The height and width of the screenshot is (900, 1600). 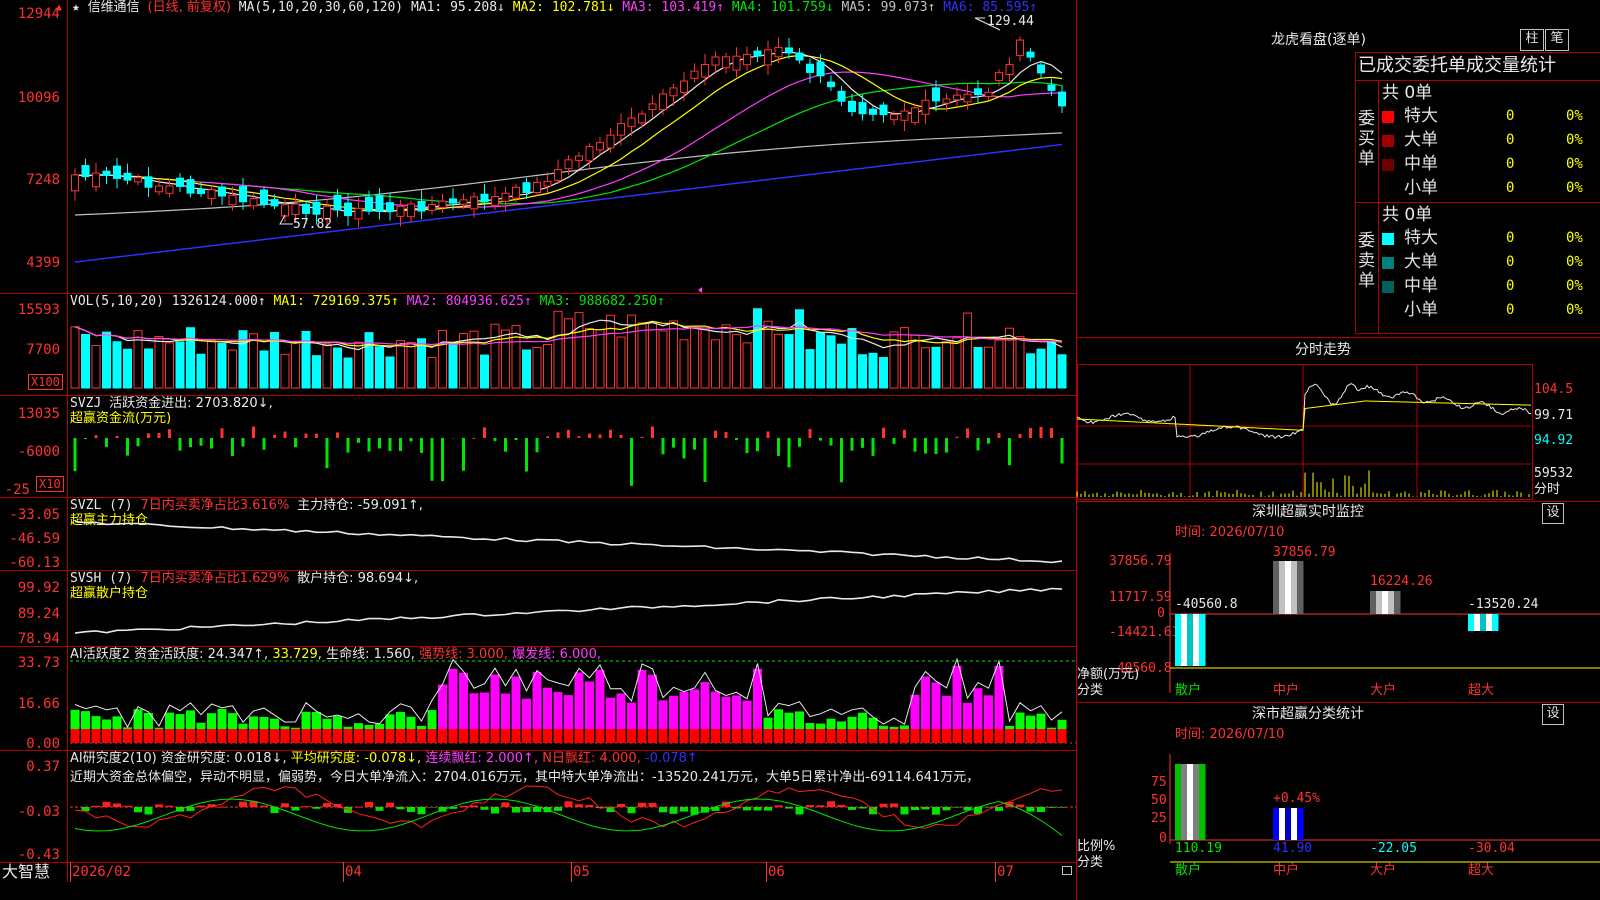 What do you see at coordinates (1304, 431) in the screenshot?
I see `intraday-chart` at bounding box center [1304, 431].